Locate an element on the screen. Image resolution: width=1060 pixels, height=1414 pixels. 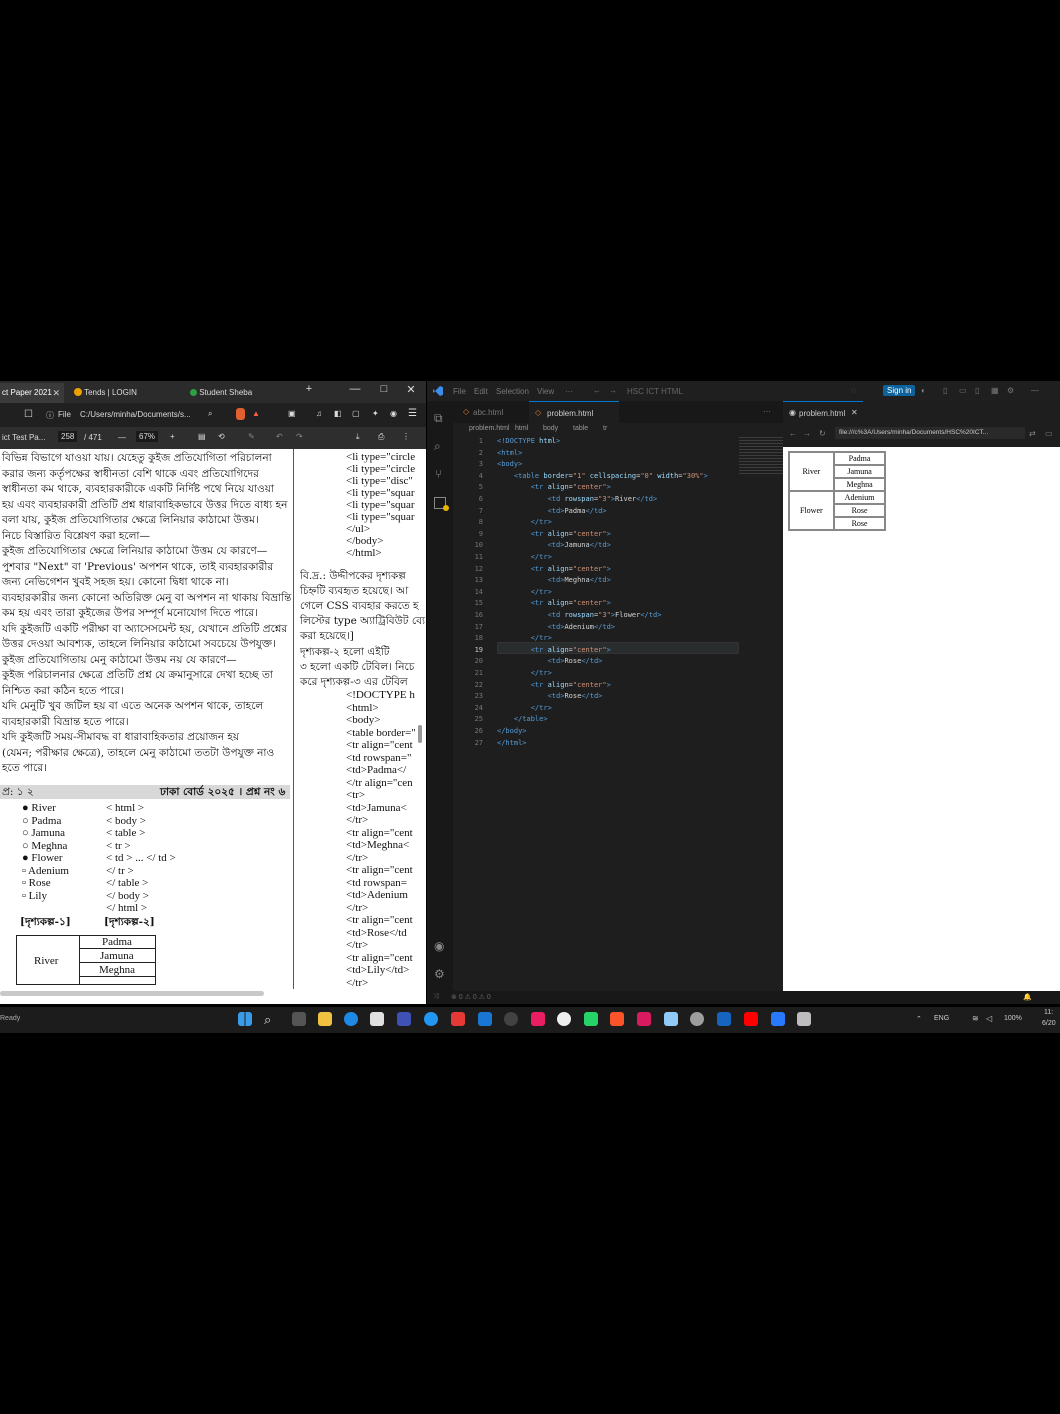
print-icon: ⎙ is located at coordinates (381, 437).